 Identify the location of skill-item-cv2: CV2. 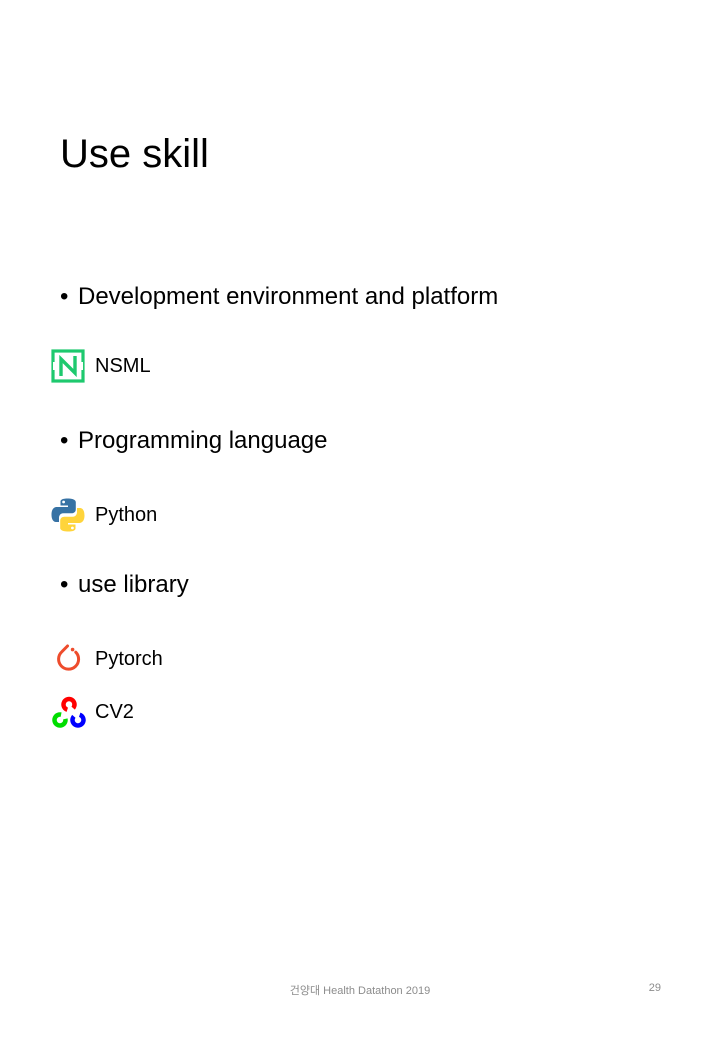
(92, 720).